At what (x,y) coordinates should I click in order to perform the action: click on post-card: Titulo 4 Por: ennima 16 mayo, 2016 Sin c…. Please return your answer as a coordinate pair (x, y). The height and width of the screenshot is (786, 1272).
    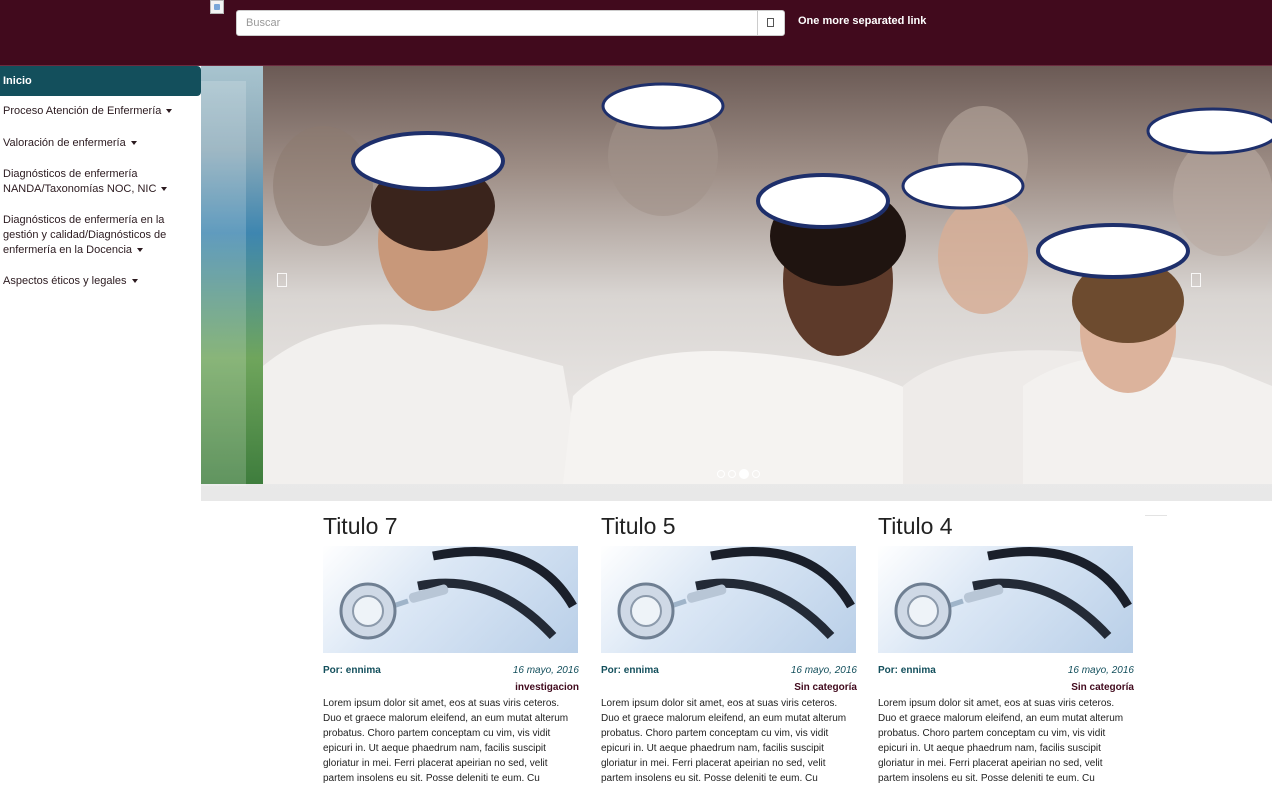
    Looking at the image, I should click on (1006, 648).